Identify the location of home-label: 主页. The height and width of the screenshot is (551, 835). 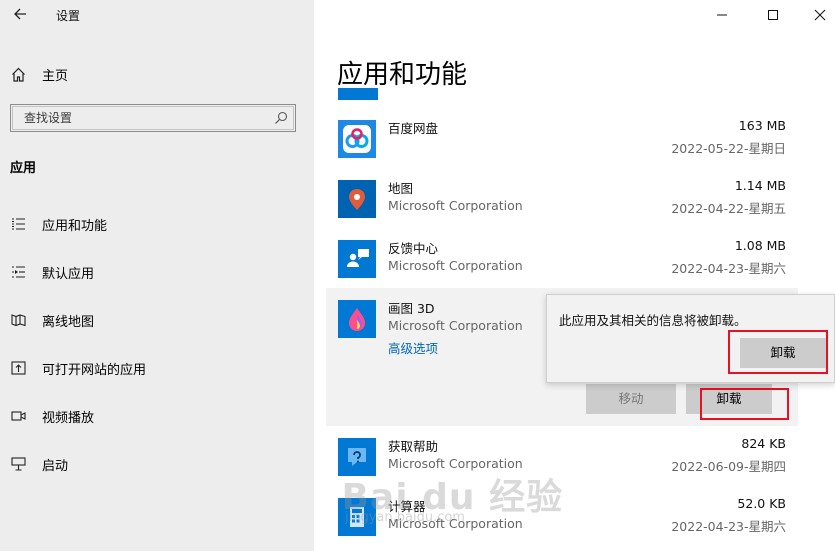
(55, 76).